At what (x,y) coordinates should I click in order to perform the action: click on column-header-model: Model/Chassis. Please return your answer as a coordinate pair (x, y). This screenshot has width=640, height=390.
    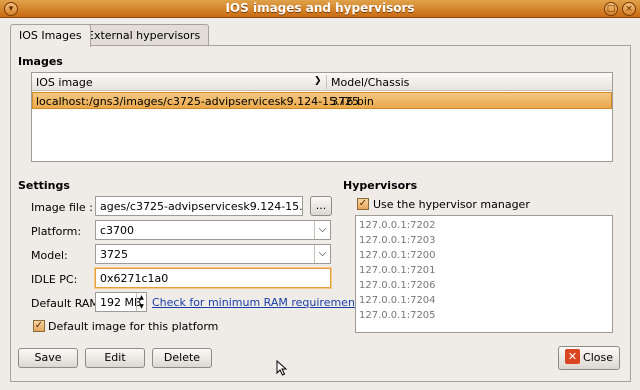
    Looking at the image, I should click on (370, 82).